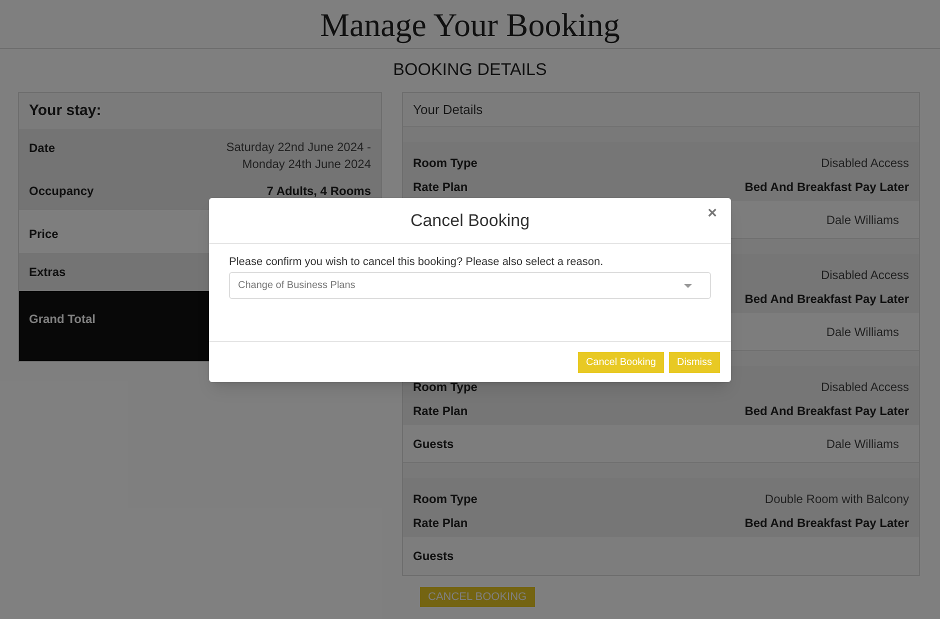  Describe the element at coordinates (448, 109) in the screenshot. I see `card-title: Your Details` at that location.